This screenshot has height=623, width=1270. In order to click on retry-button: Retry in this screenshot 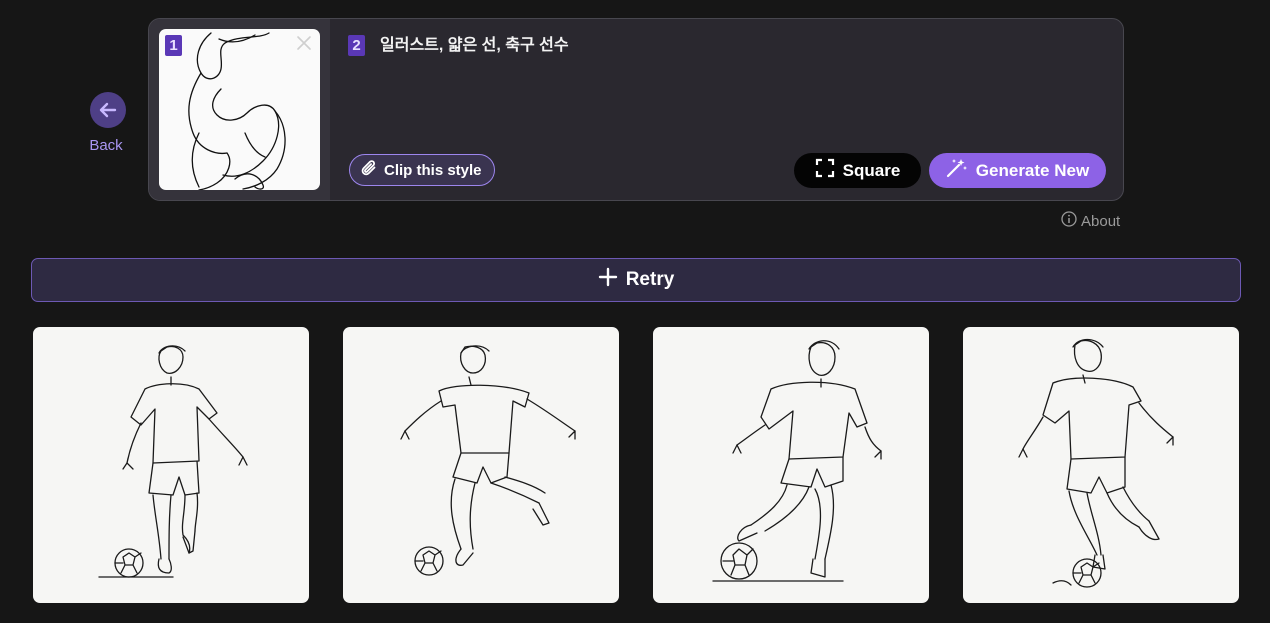, I will do `click(636, 280)`.